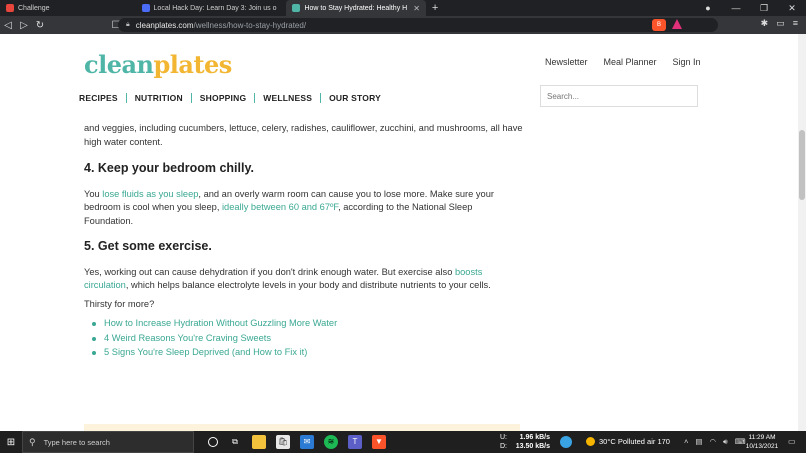 Image resolution: width=806 pixels, height=453 pixels. Describe the element at coordinates (259, 442) in the screenshot. I see `file-explorer-icon` at that location.